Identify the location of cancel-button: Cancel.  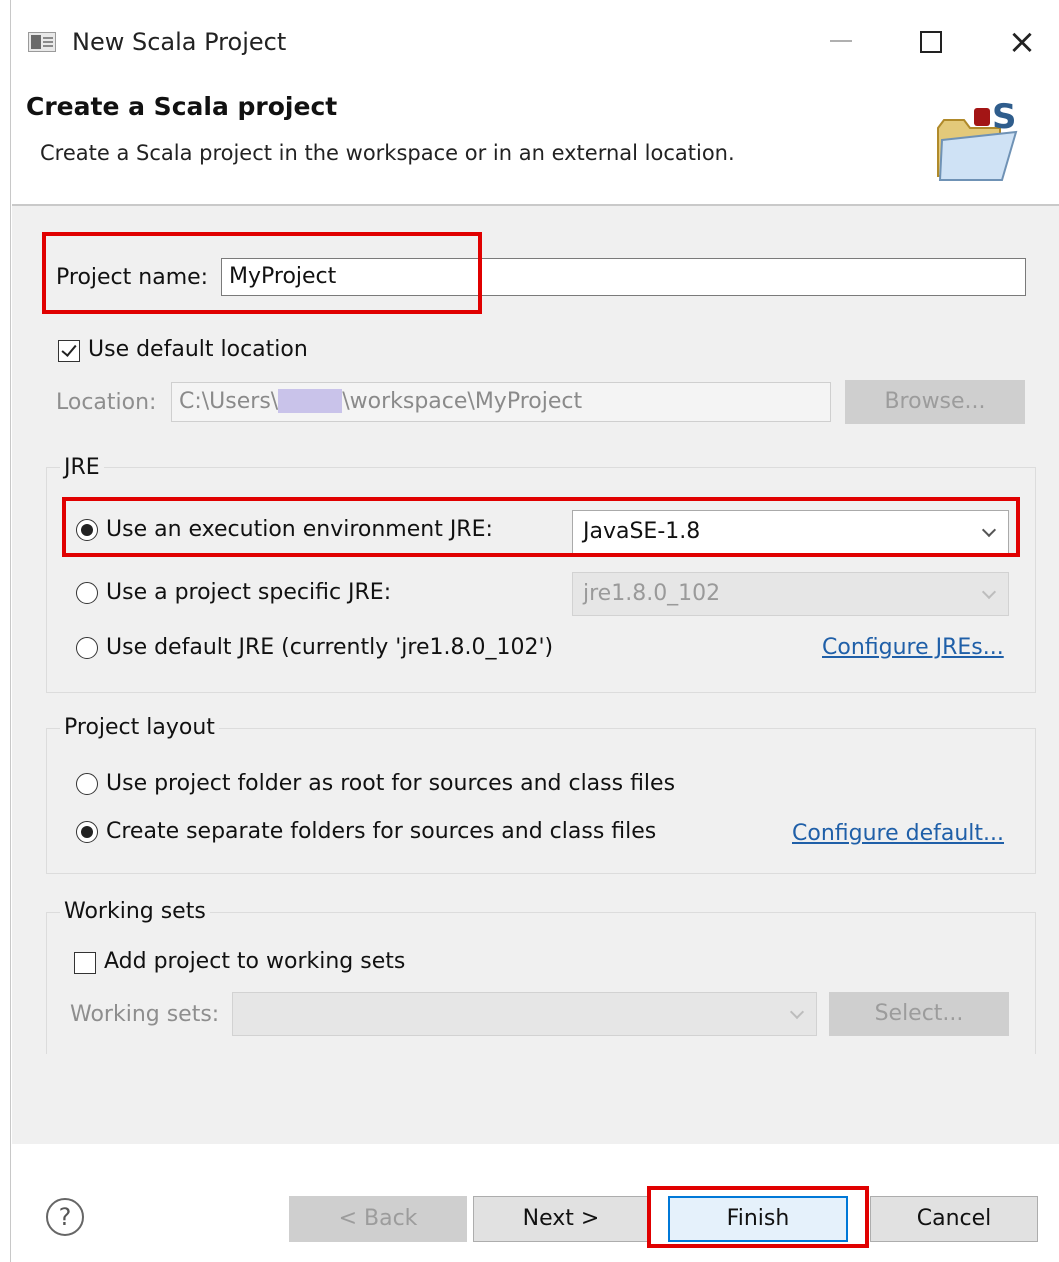
(954, 1219).